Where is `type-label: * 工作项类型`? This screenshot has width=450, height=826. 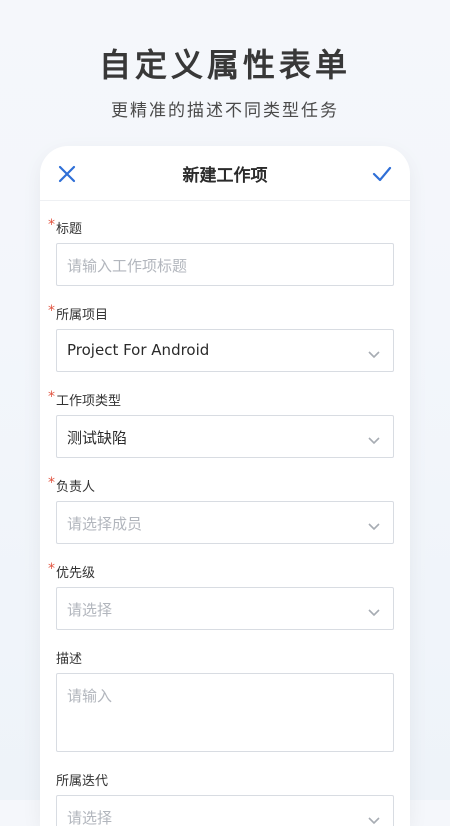 type-label: * 工作项类型 is located at coordinates (85, 399).